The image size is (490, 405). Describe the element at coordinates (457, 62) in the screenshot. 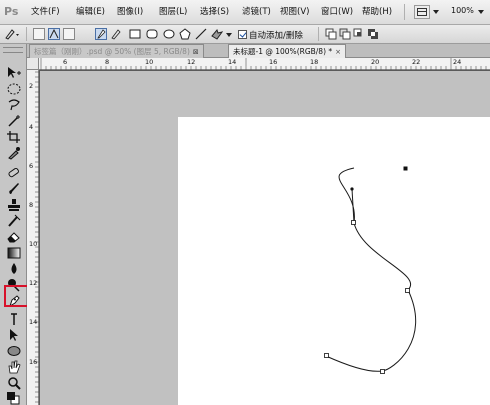

I see `ruler-label: 24` at that location.